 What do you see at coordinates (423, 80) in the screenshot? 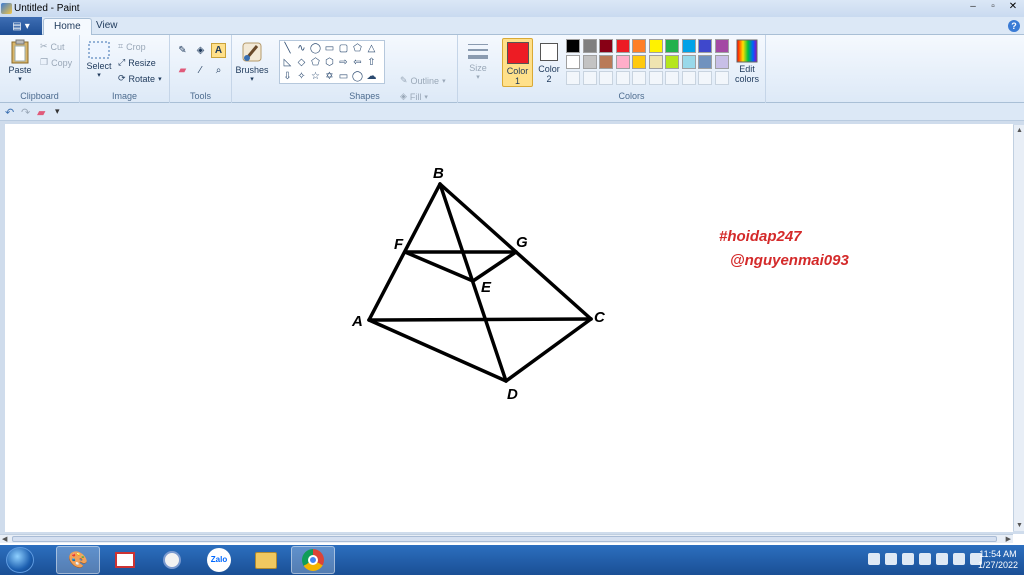
I see `outline-button: ✎ Outline ▾` at bounding box center [423, 80].